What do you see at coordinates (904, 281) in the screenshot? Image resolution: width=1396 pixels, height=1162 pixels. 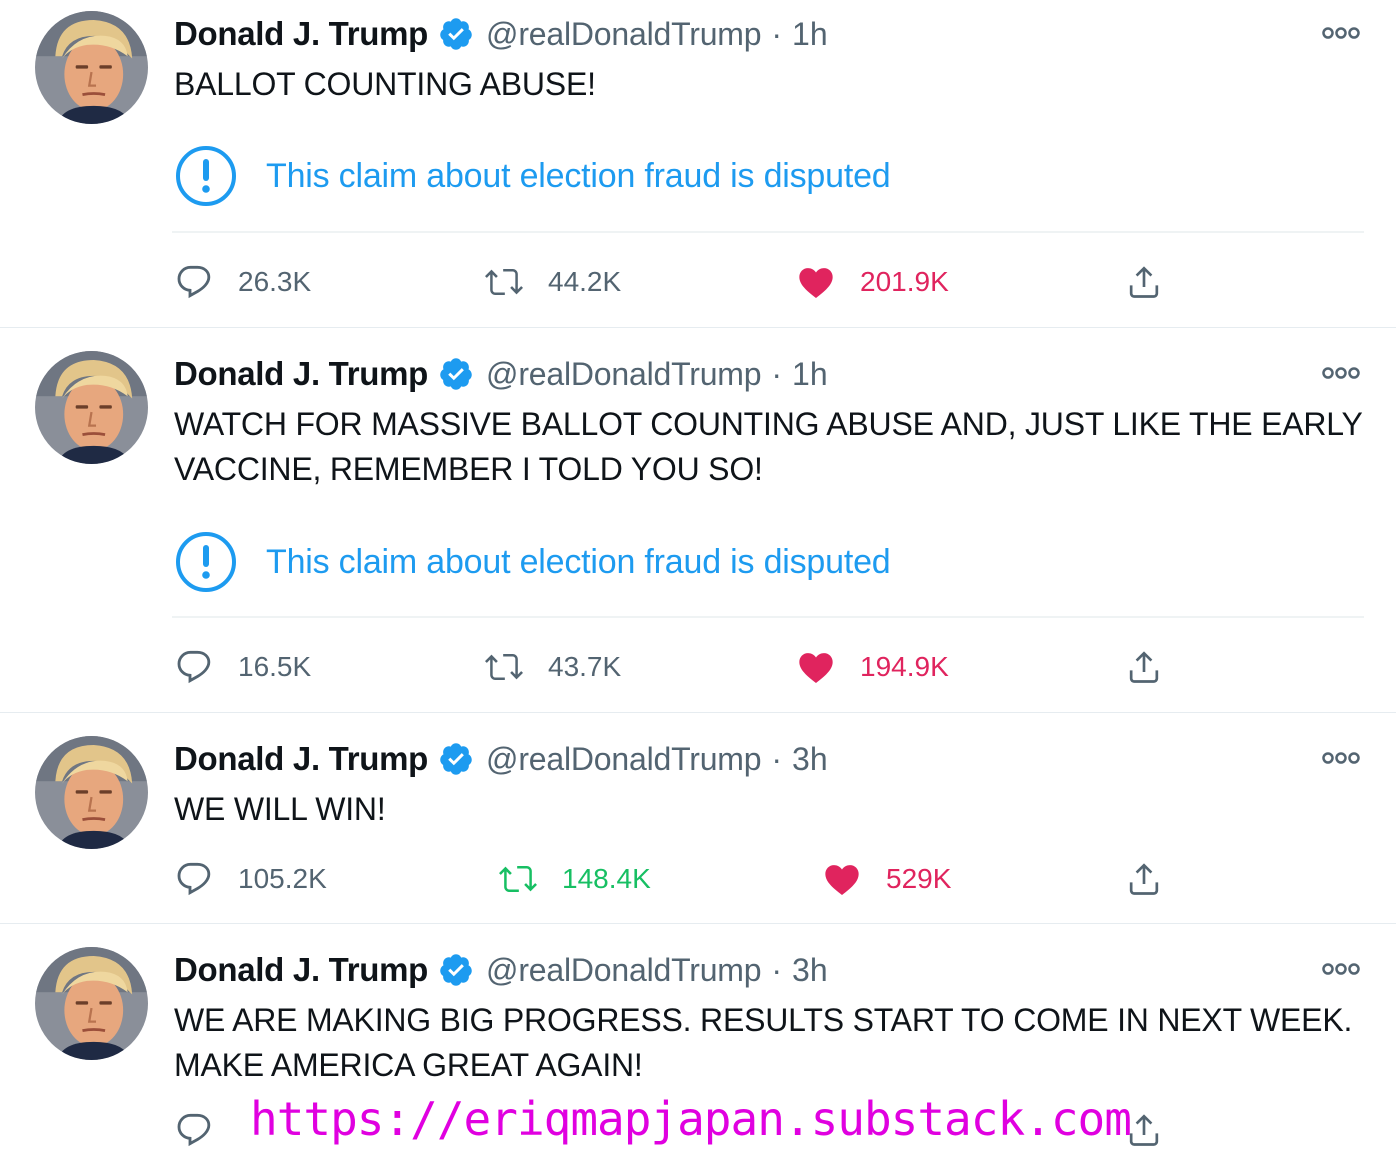 I see `like-count: 201.9K` at bounding box center [904, 281].